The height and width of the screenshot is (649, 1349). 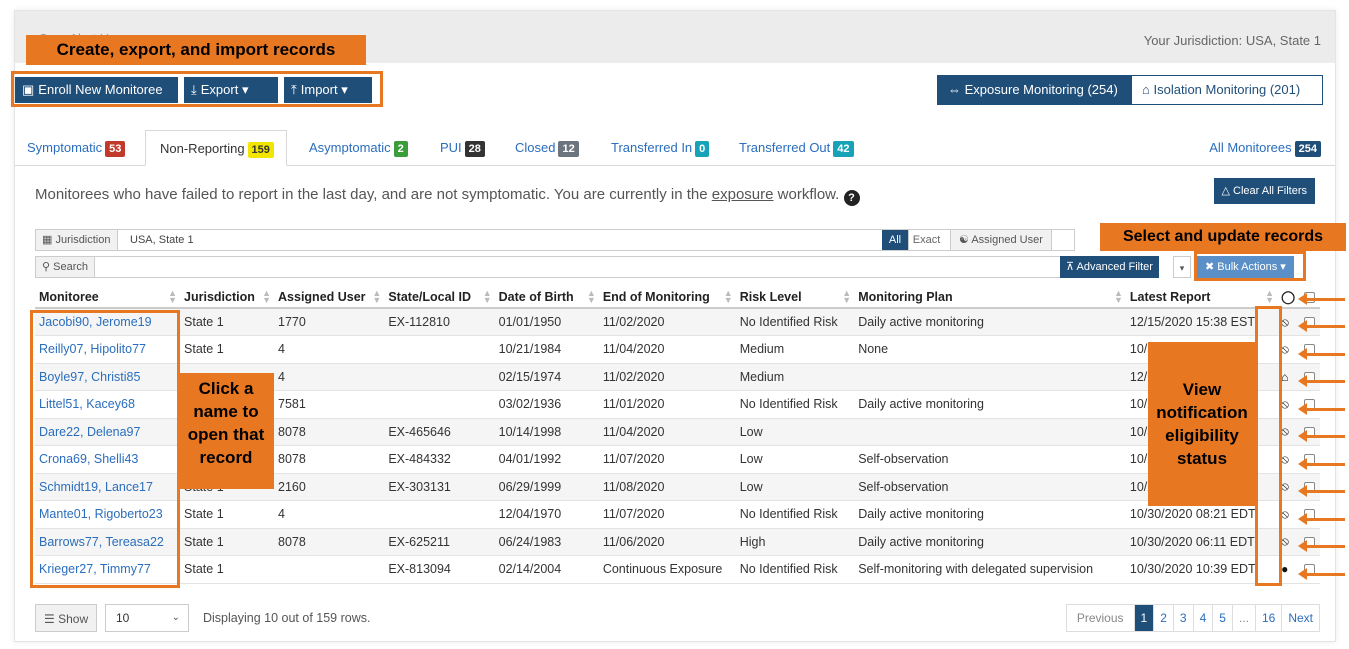 What do you see at coordinates (147, 618) in the screenshot?
I see `page-size-select: 10 ⌄` at bounding box center [147, 618].